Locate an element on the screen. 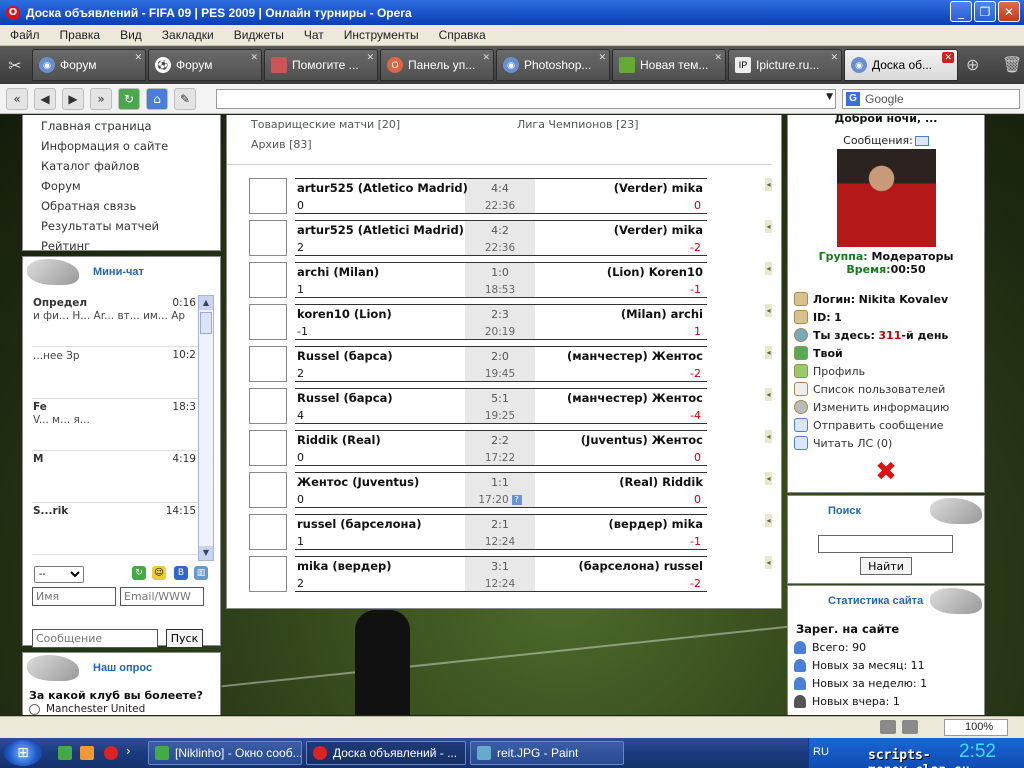  category-friendly: Товарищеские матчи [20] is located at coordinates (325, 124).